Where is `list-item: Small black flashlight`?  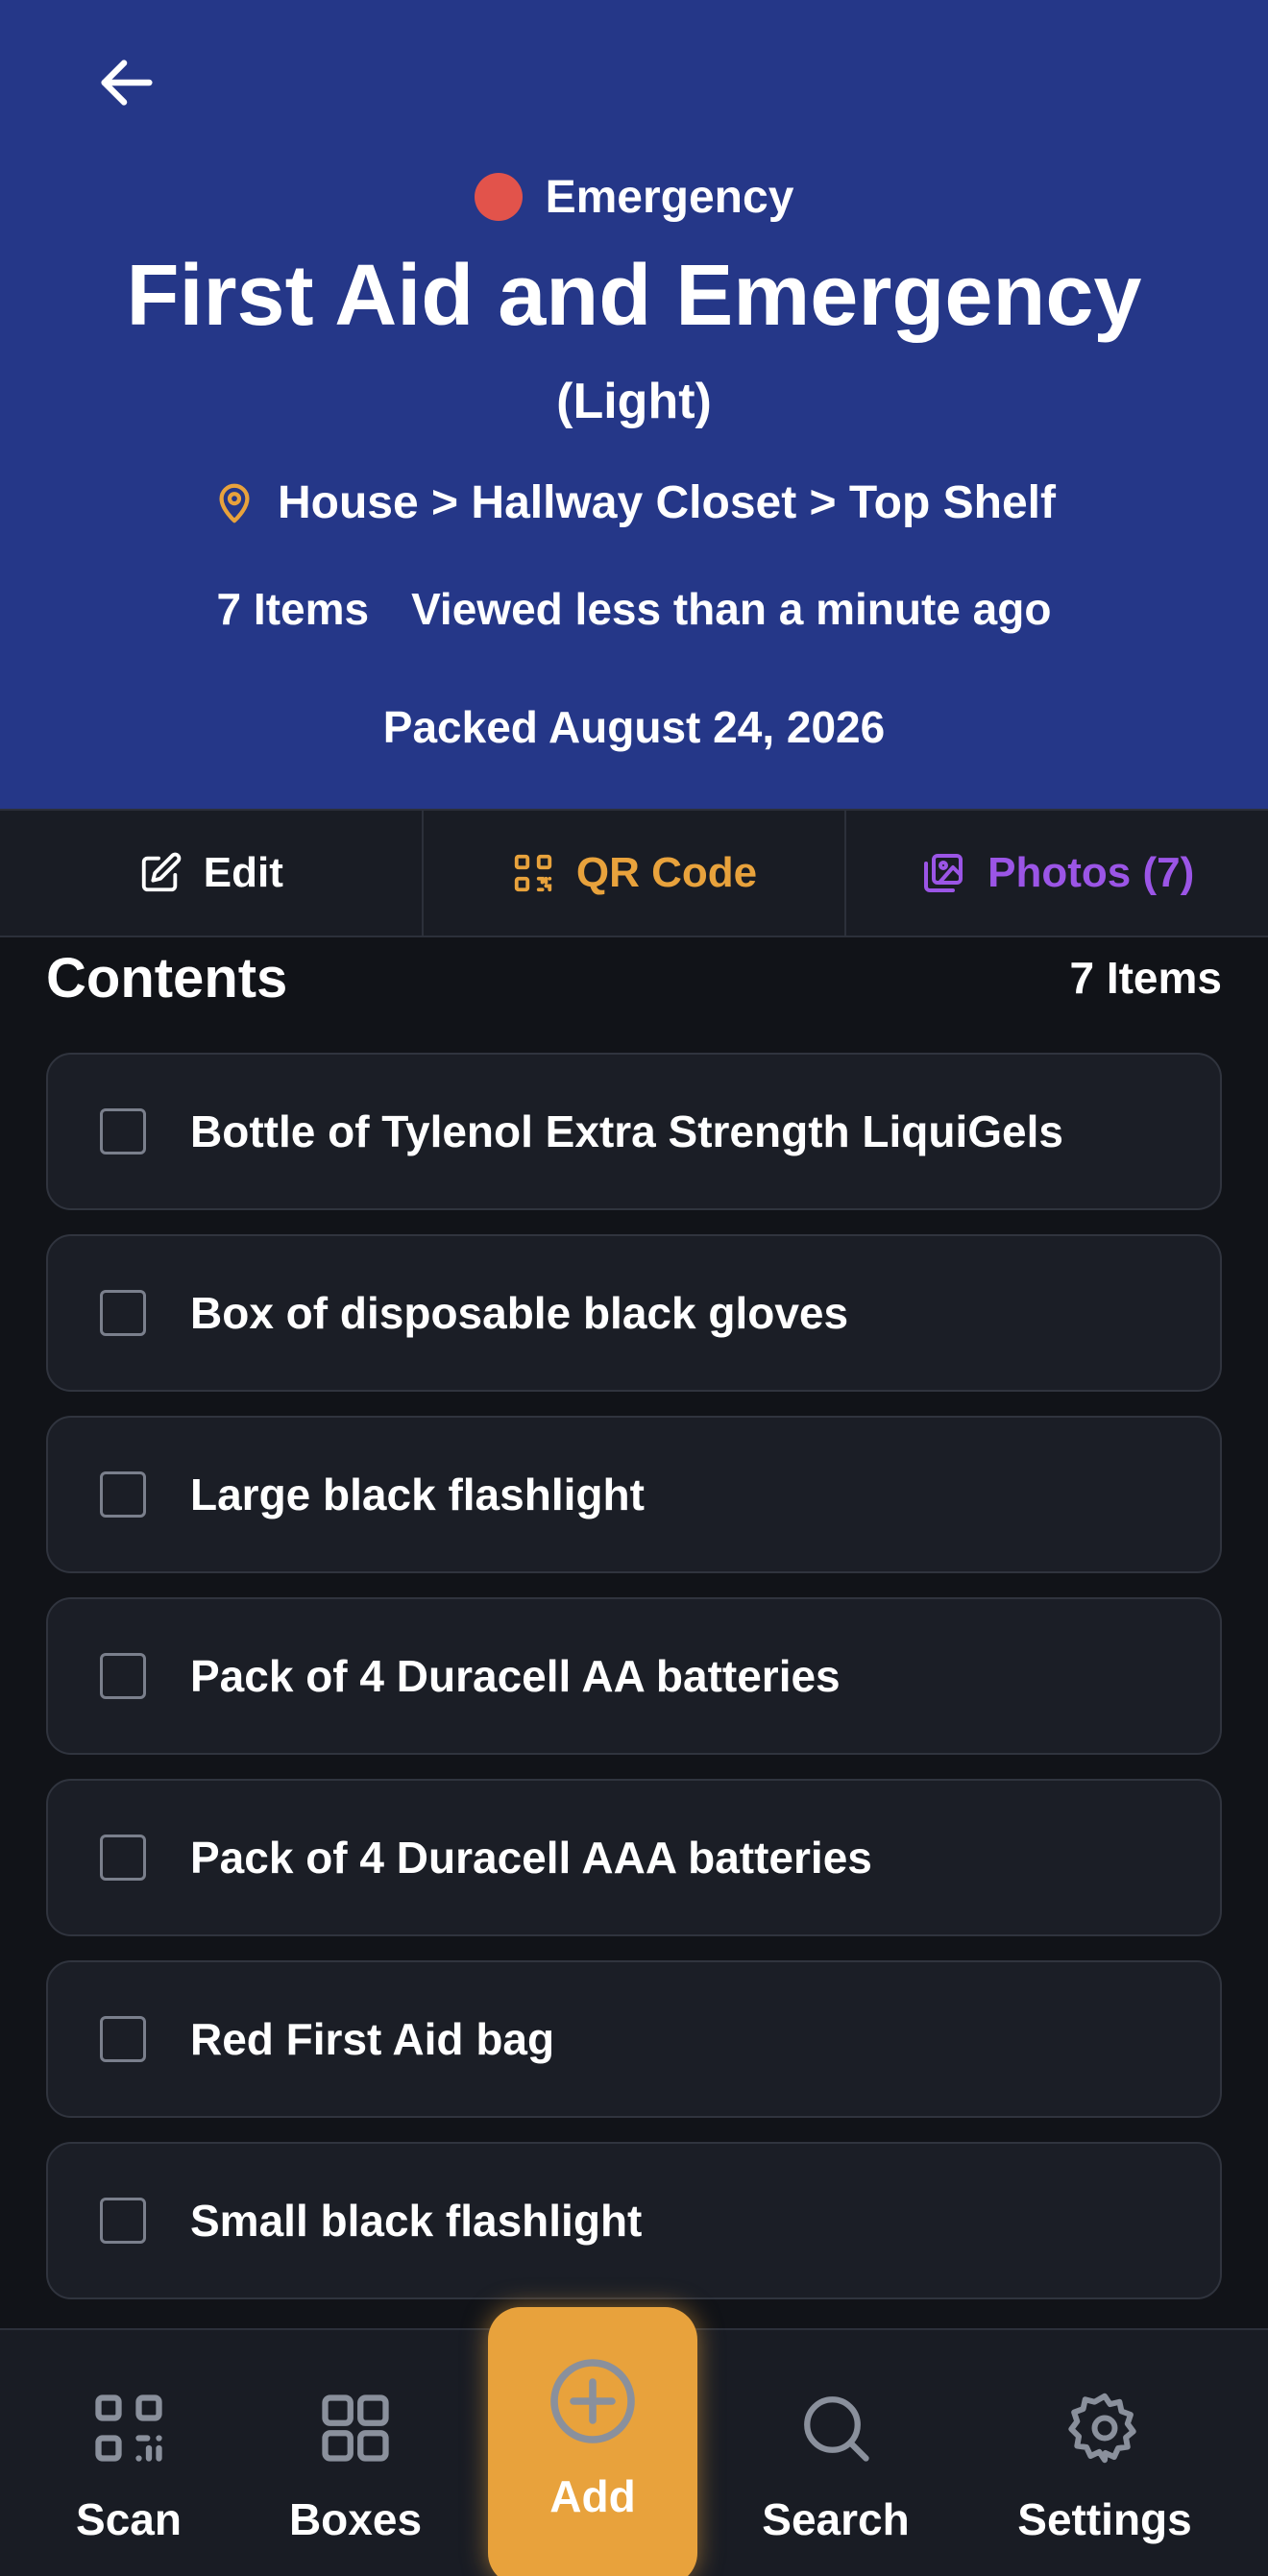
list-item: Small black flashlight is located at coordinates (634, 2220).